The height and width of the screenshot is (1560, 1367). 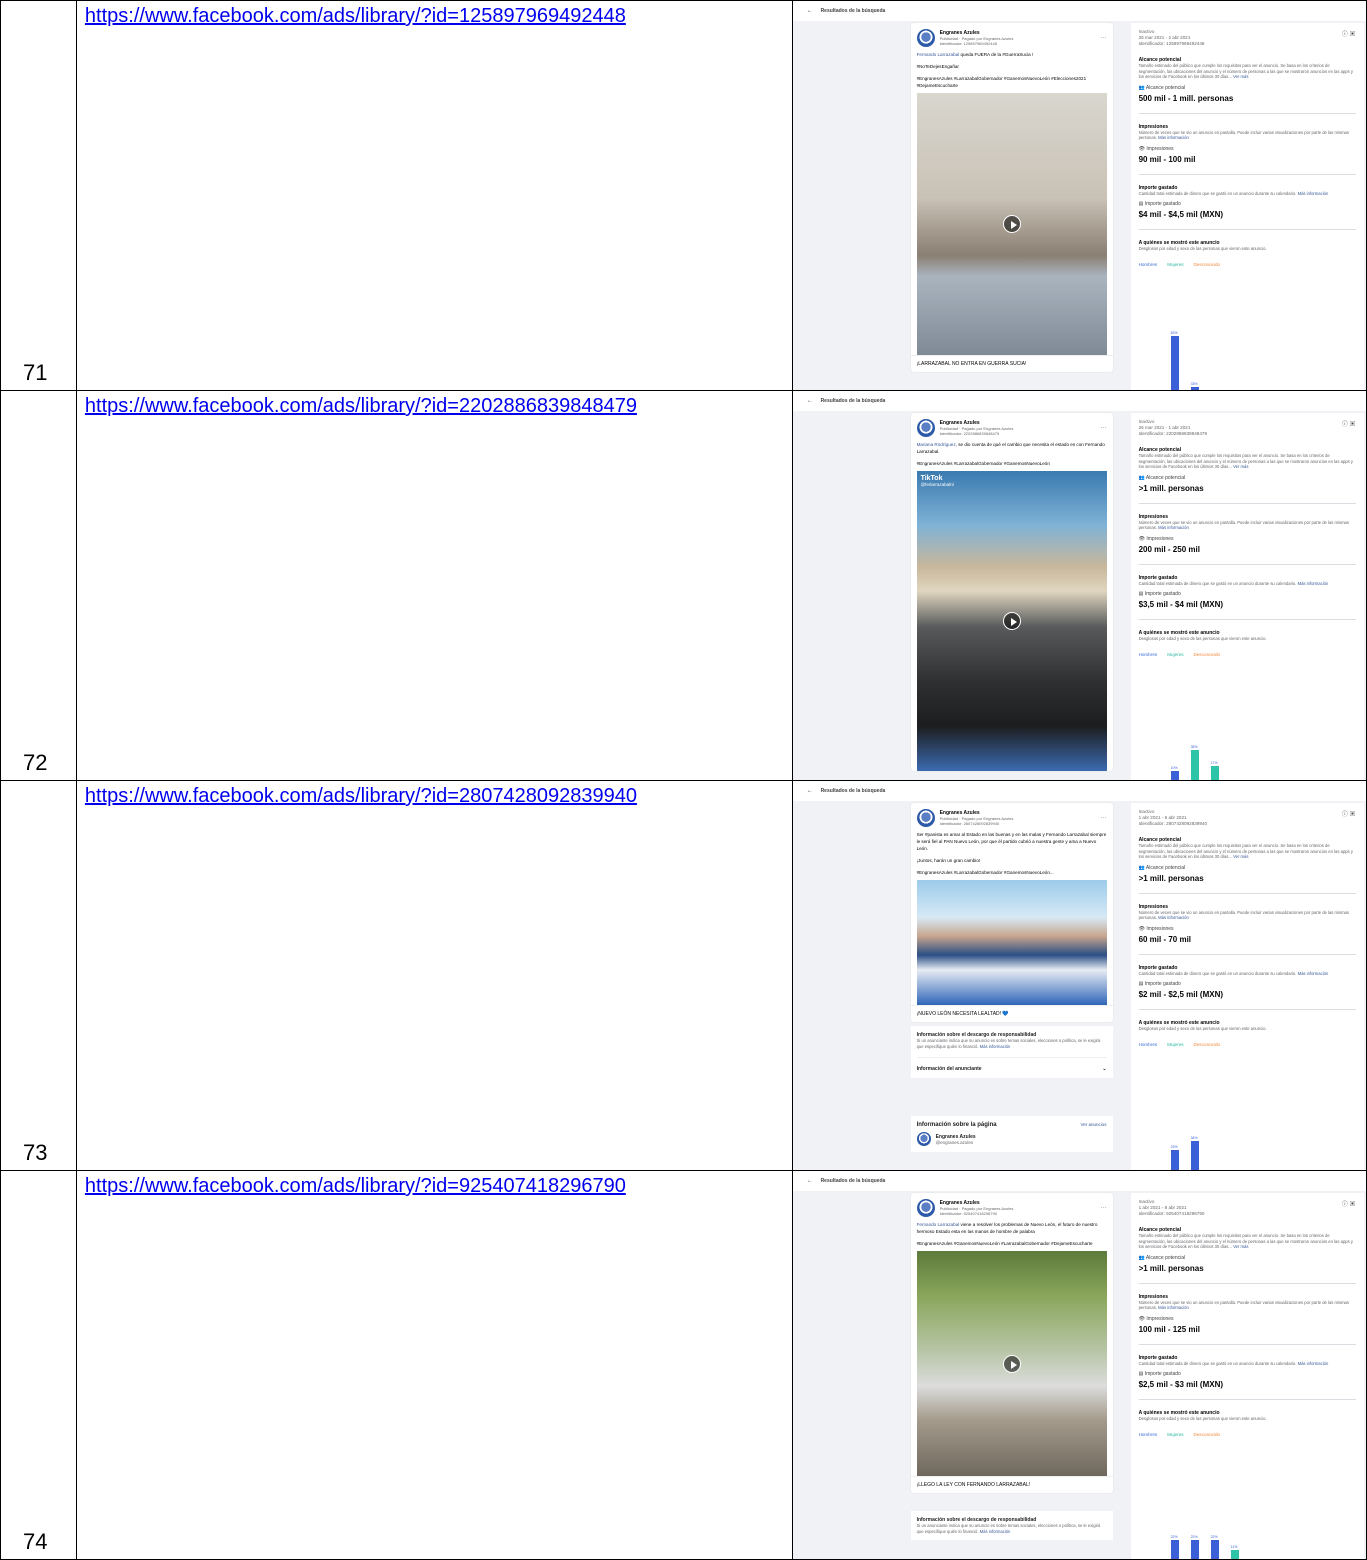 I want to click on audience-chart: 23% 34%, so click(x=1247, y=1130).